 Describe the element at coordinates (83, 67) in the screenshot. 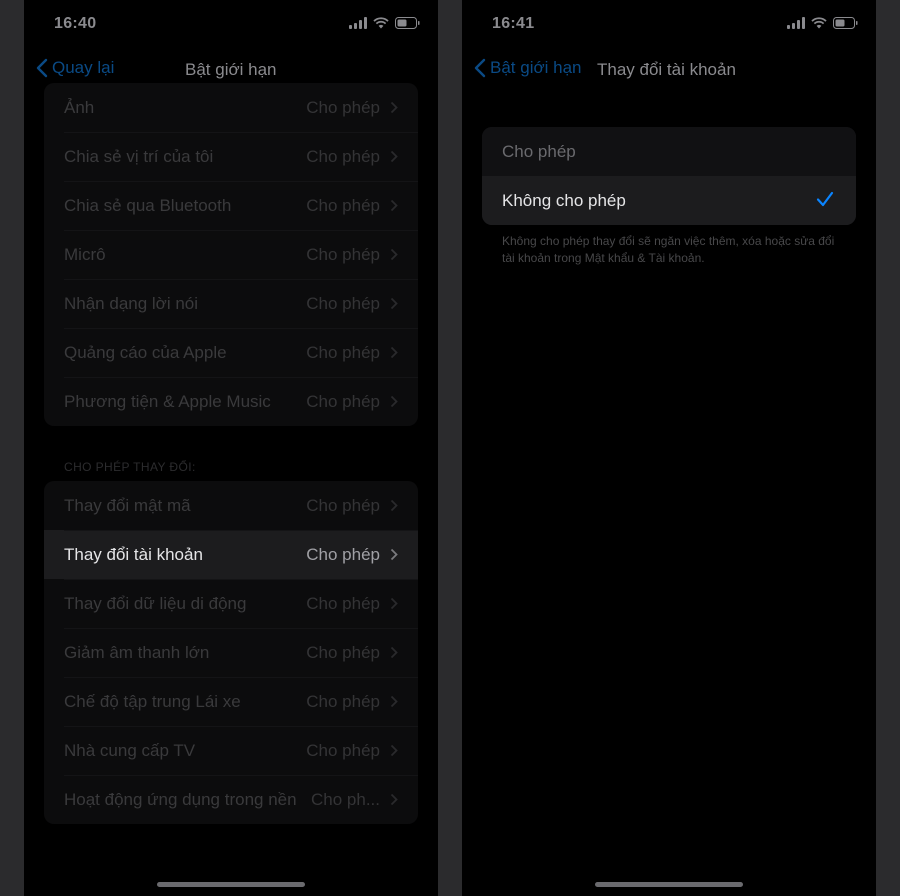

I see `back-label: Quay lại` at that location.